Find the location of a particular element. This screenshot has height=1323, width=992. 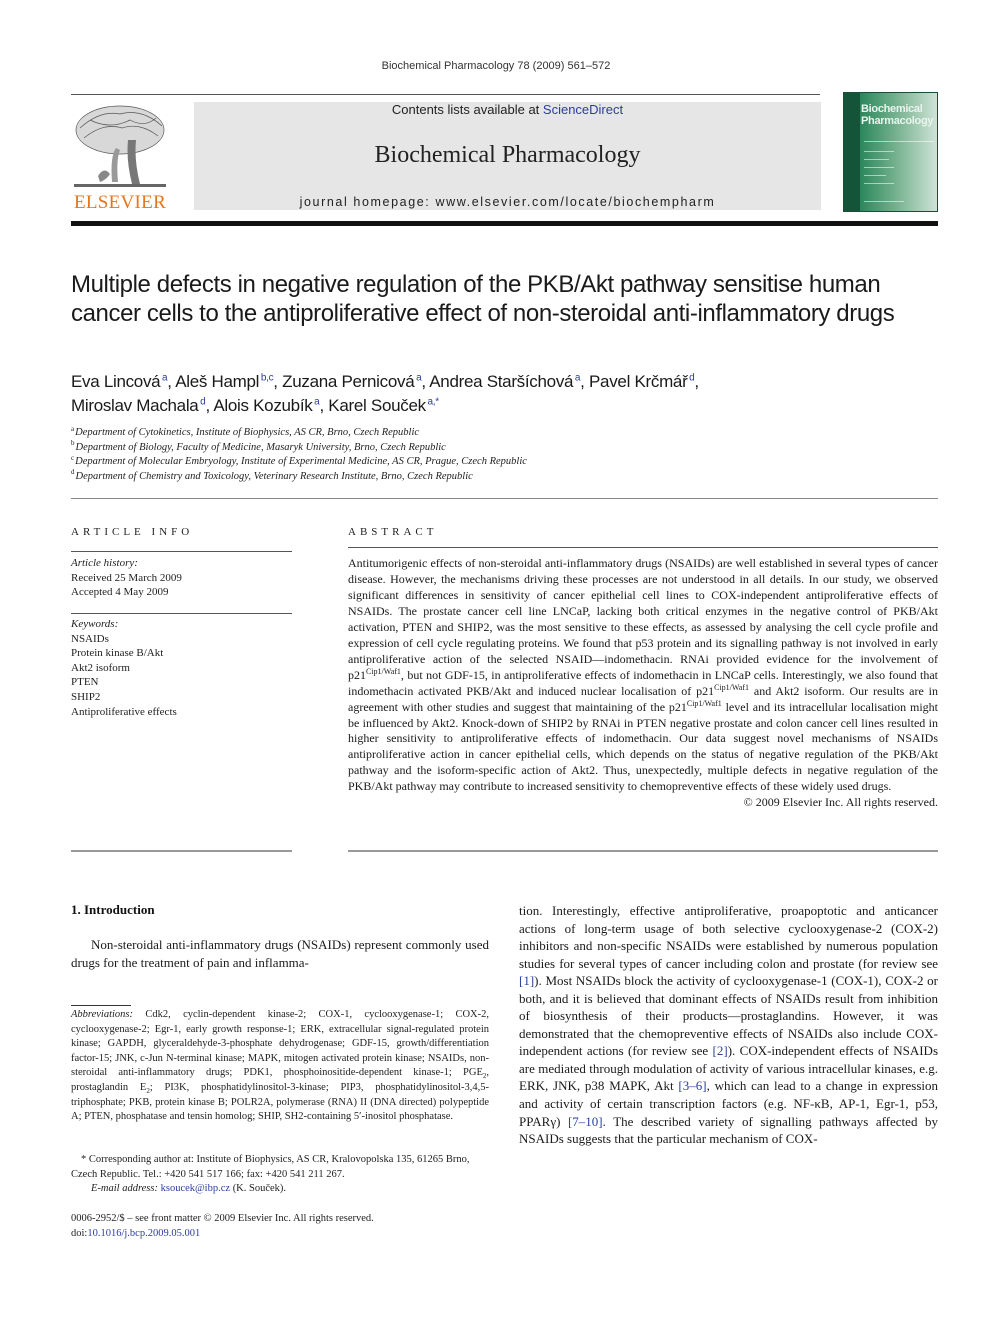

keyword: Protein kinase B/Akt is located at coordinates (117, 653).